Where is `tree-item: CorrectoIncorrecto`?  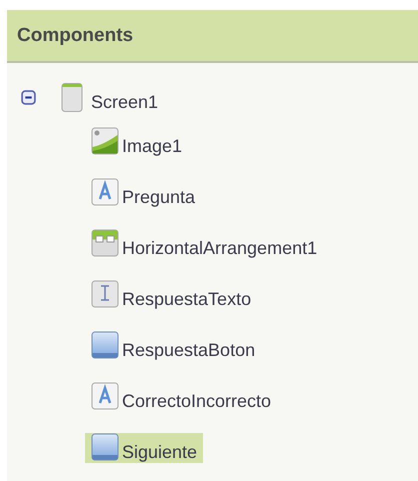
tree-item: CorrectoIncorrecto is located at coordinates (181, 397).